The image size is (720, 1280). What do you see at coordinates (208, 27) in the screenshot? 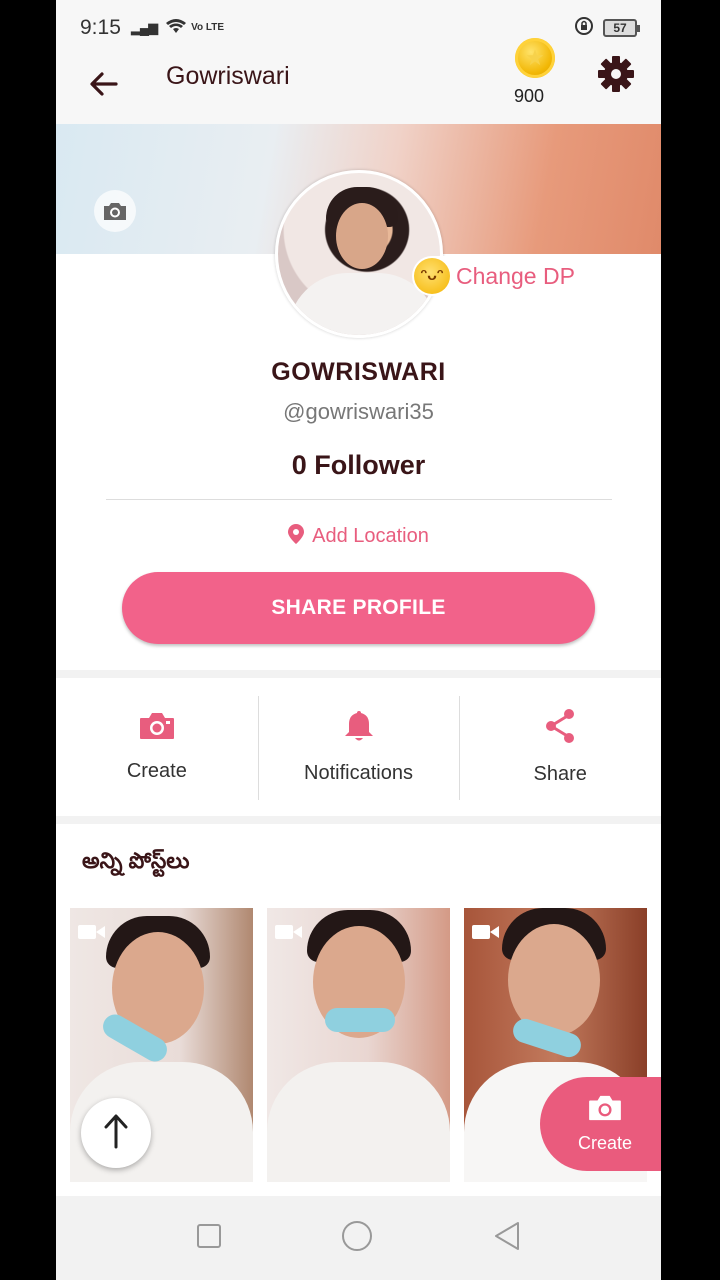
I see `volte-label: Vo LTE` at bounding box center [208, 27].